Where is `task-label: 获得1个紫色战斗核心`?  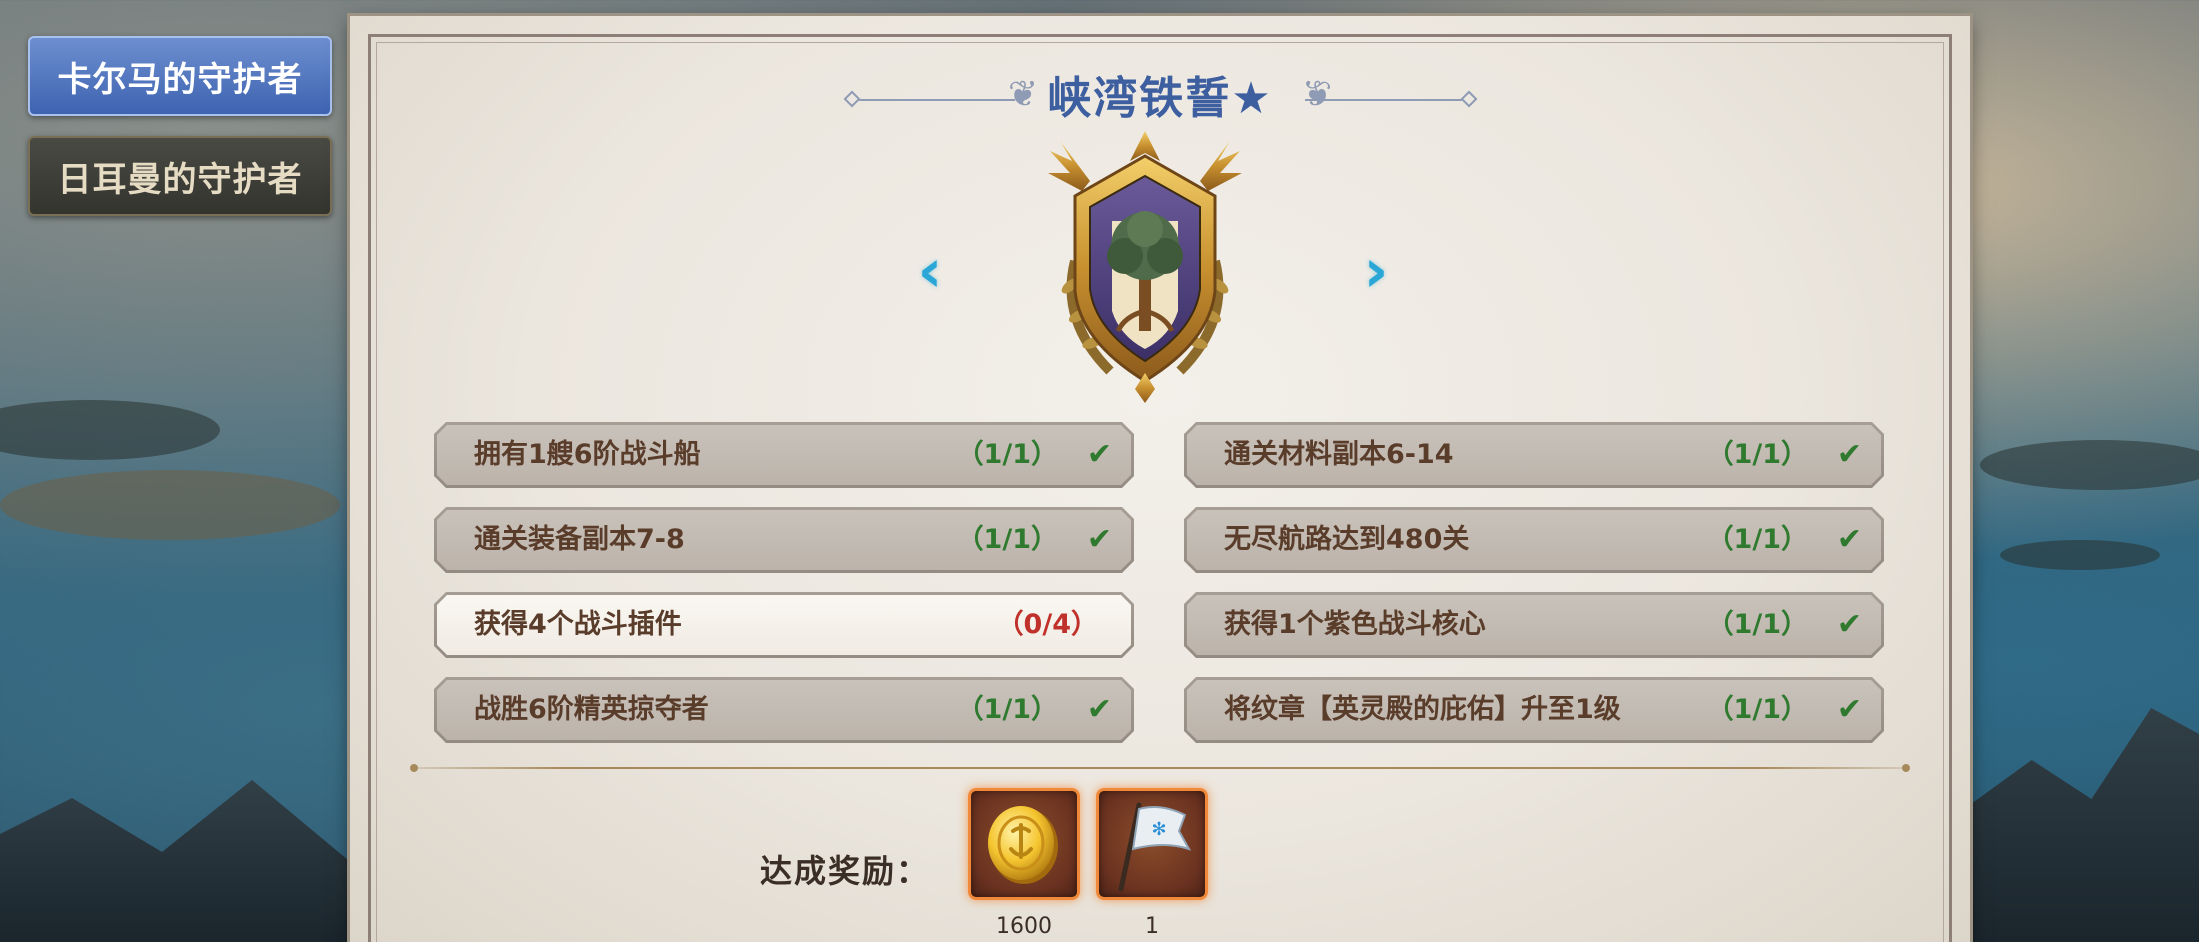 task-label: 获得1个紫色战斗核心 is located at coordinates (1355, 624).